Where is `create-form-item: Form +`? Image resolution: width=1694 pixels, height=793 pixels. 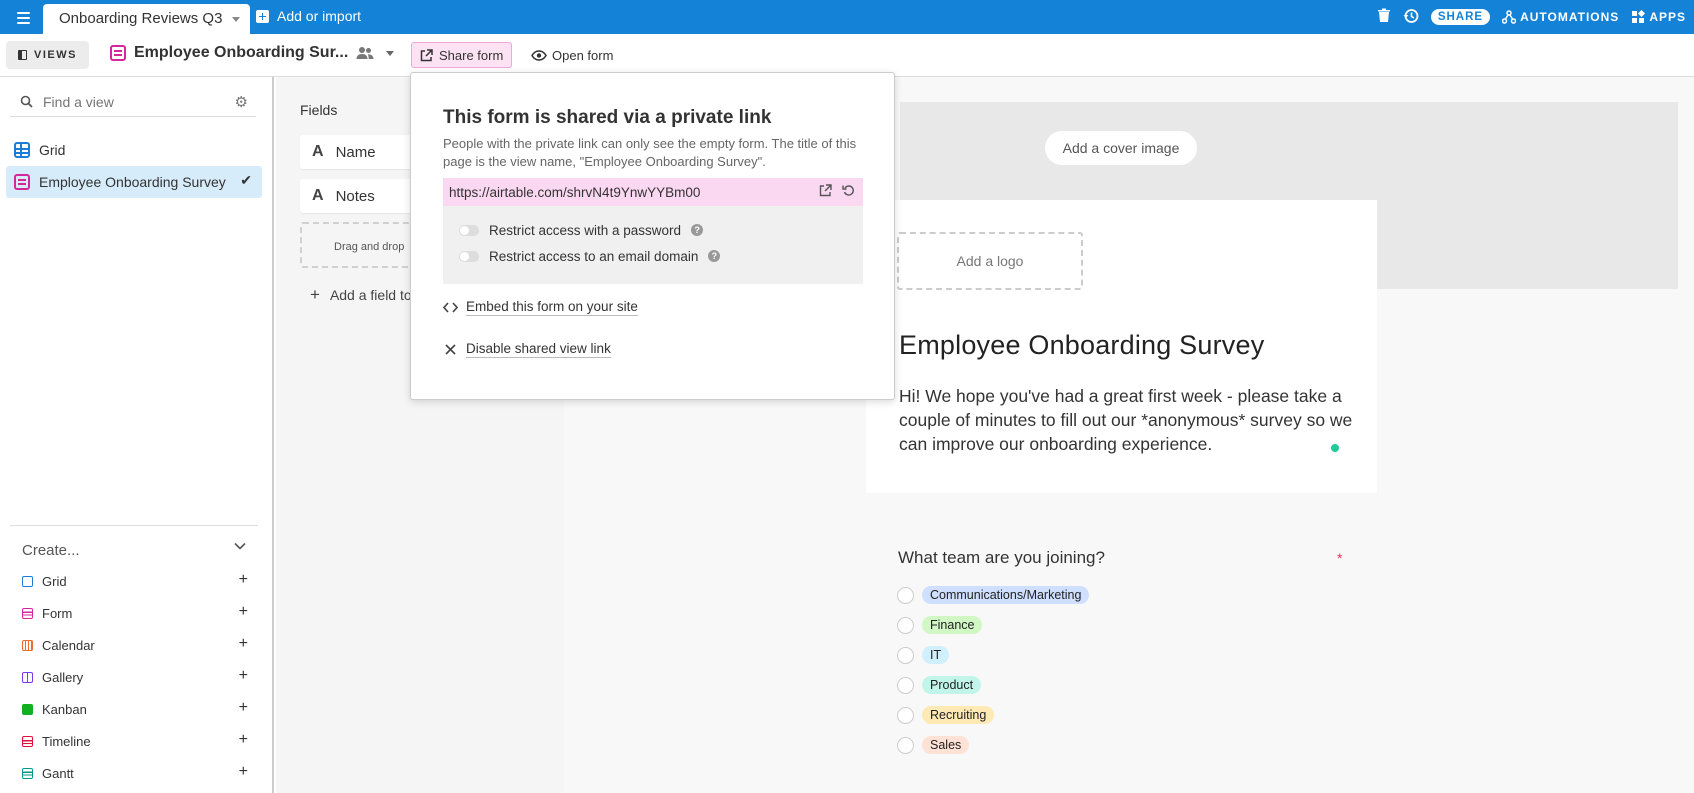
create-form-item: Form + is located at coordinates (135, 613).